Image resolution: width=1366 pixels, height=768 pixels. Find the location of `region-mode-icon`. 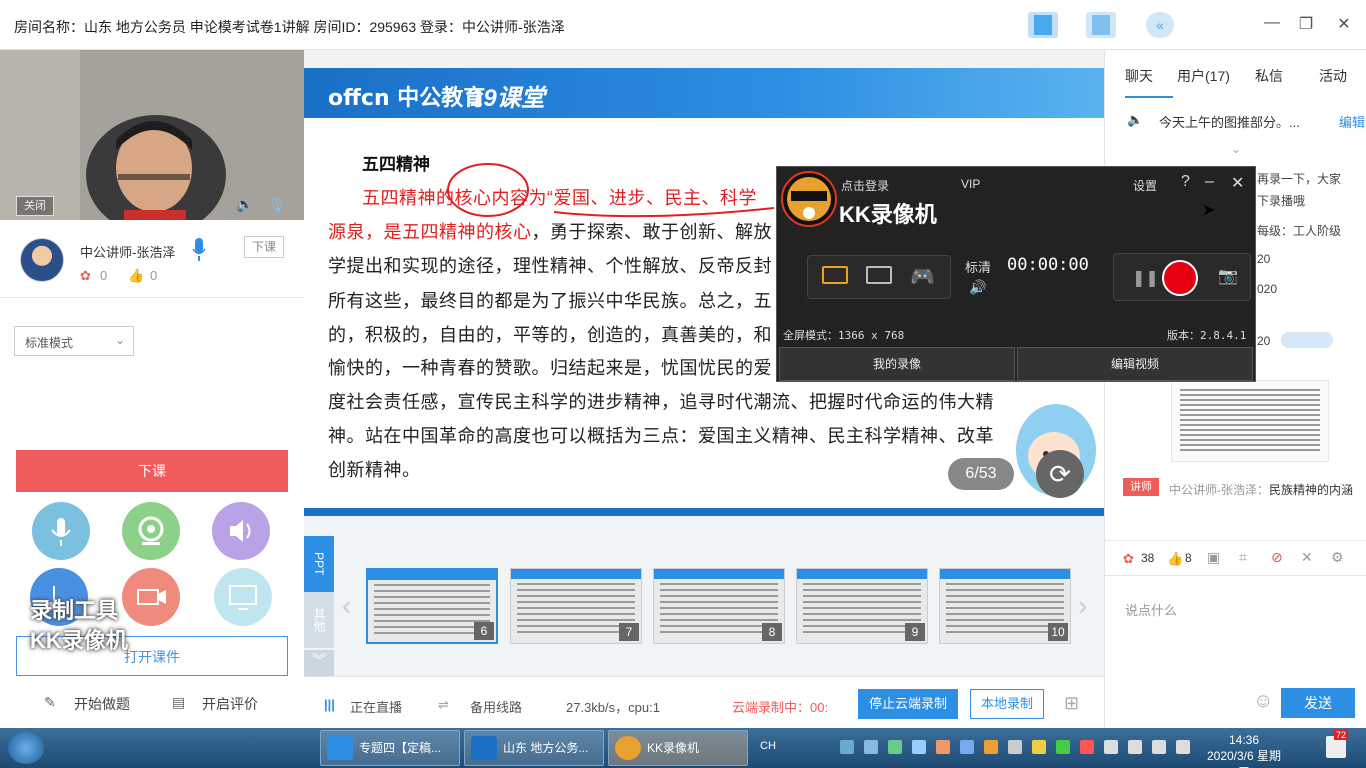

region-mode-icon is located at coordinates (879, 275).